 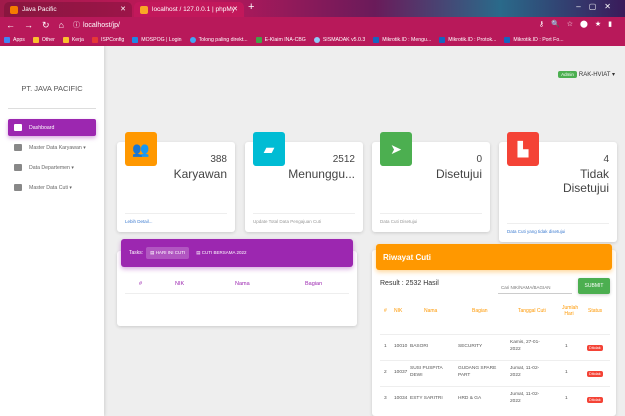 What do you see at coordinates (304, 218) in the screenshot?
I see `stat-footer: Update Total Data Pengajuan Cuti` at bounding box center [304, 218].